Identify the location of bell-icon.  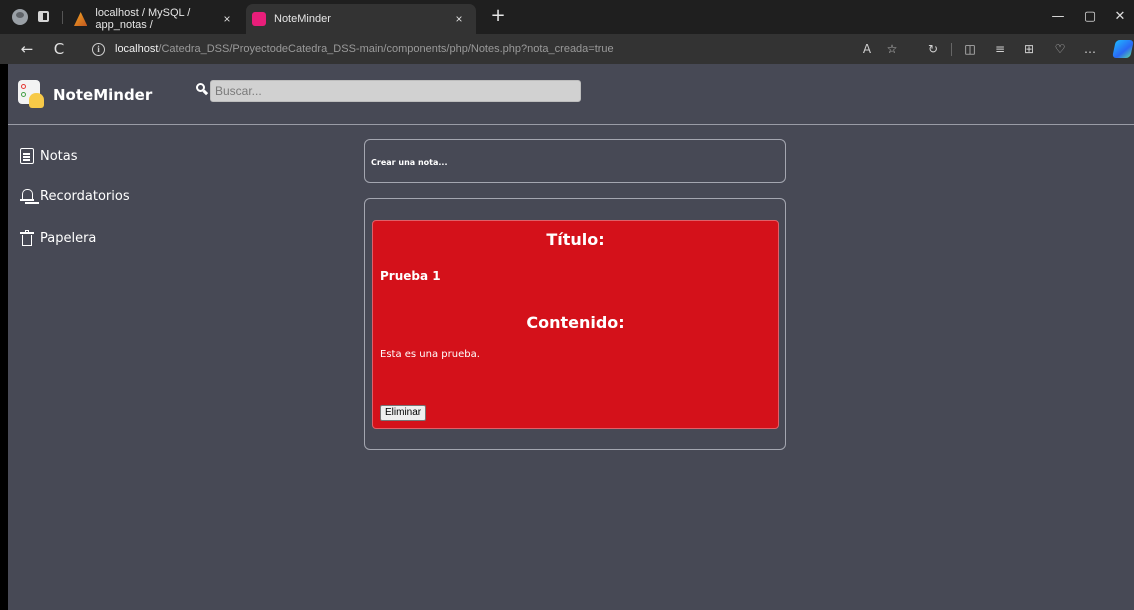
(27, 196).